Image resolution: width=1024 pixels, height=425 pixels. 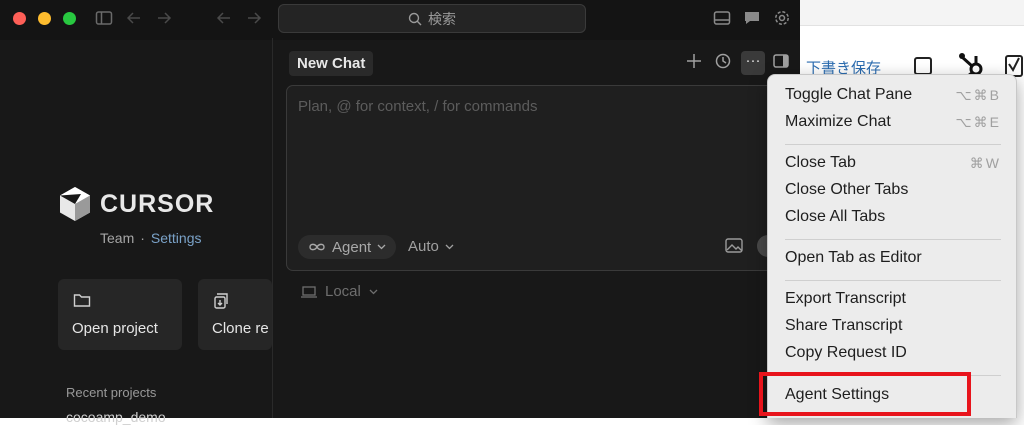 What do you see at coordinates (835, 216) in the screenshot?
I see `menu-item-label: Close All Tabs` at bounding box center [835, 216].